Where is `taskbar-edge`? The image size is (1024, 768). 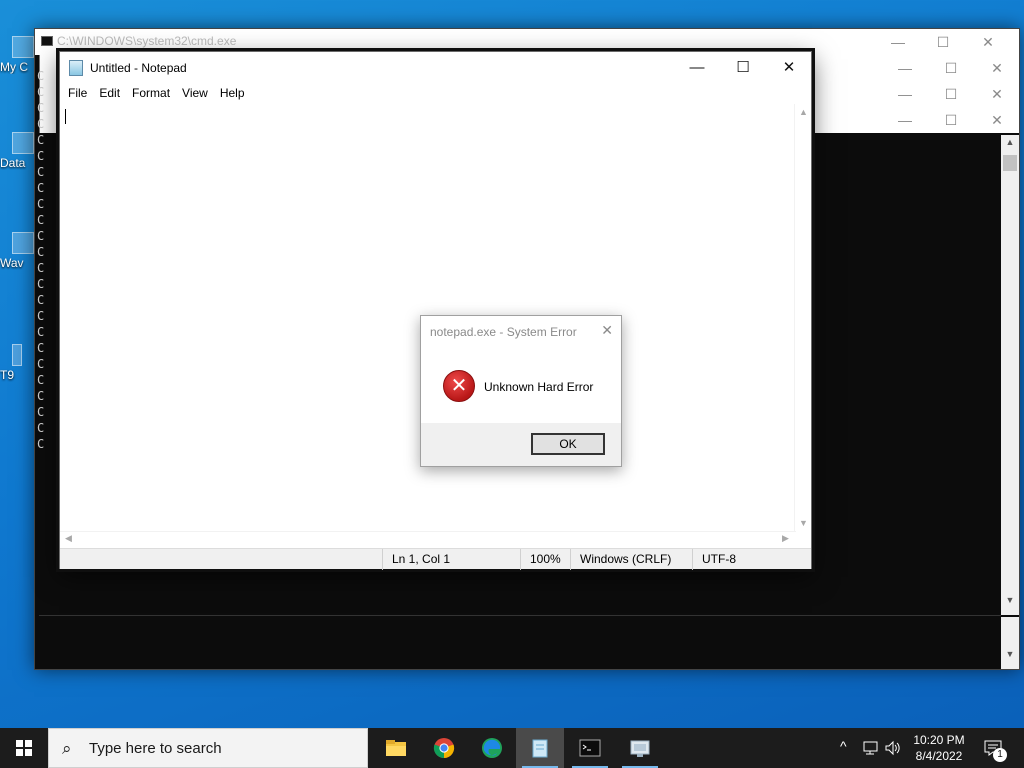 taskbar-edge is located at coordinates (492, 748).